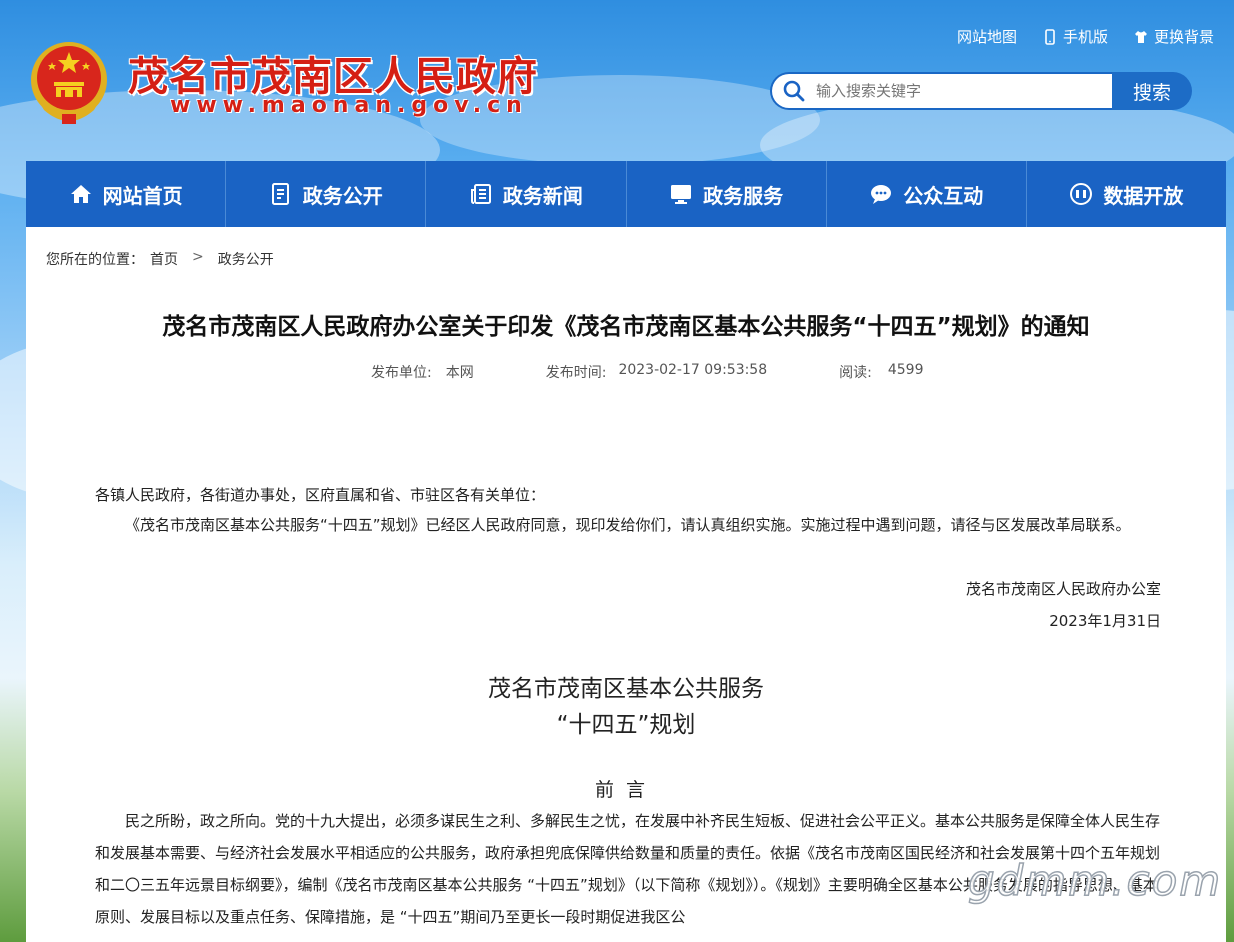  What do you see at coordinates (626, 689) in the screenshot?
I see `document-title-line1: 茂名市茂南区基本公共服务` at bounding box center [626, 689].